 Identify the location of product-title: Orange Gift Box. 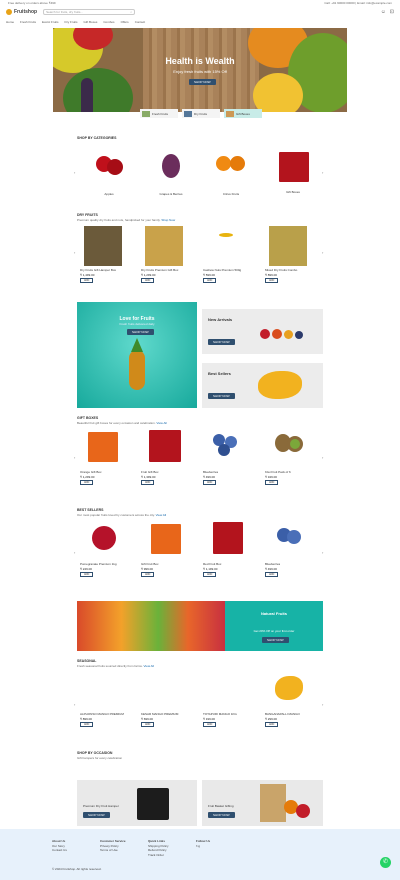
(103, 472).